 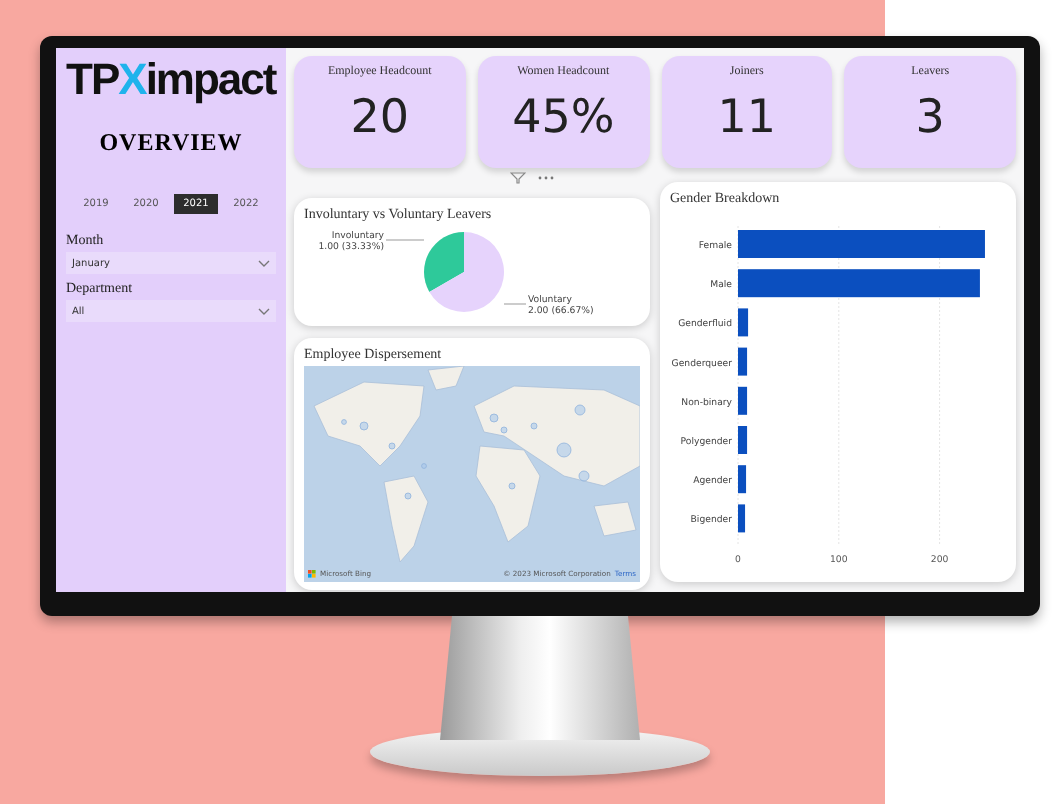 I want to click on kpi-value: 11, so click(x=747, y=118).